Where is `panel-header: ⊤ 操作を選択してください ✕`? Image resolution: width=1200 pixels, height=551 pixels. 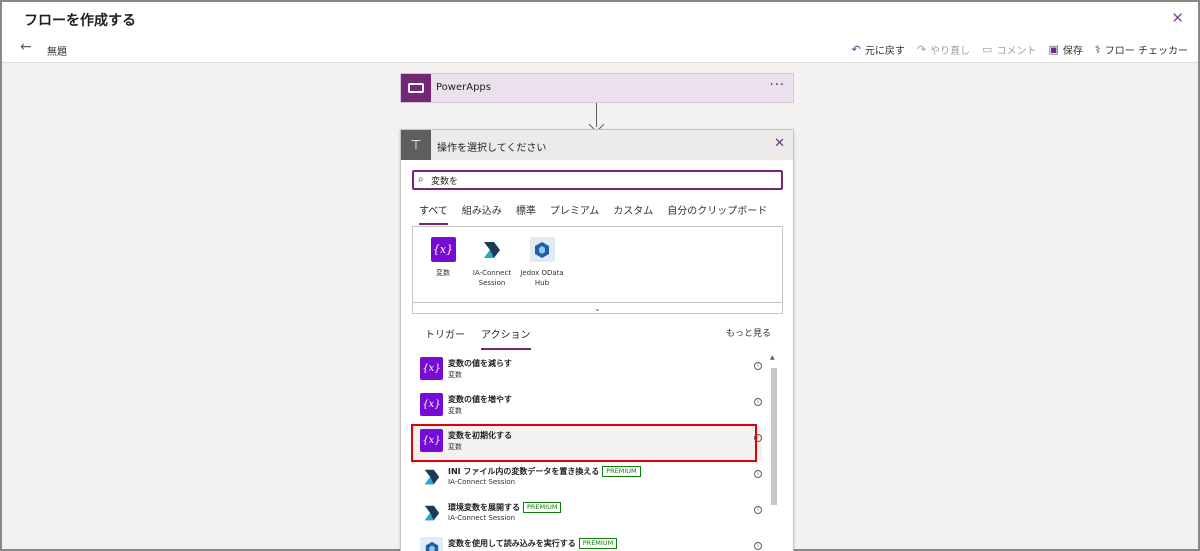 panel-header: ⊤ 操作を選択してください ✕ is located at coordinates (597, 145).